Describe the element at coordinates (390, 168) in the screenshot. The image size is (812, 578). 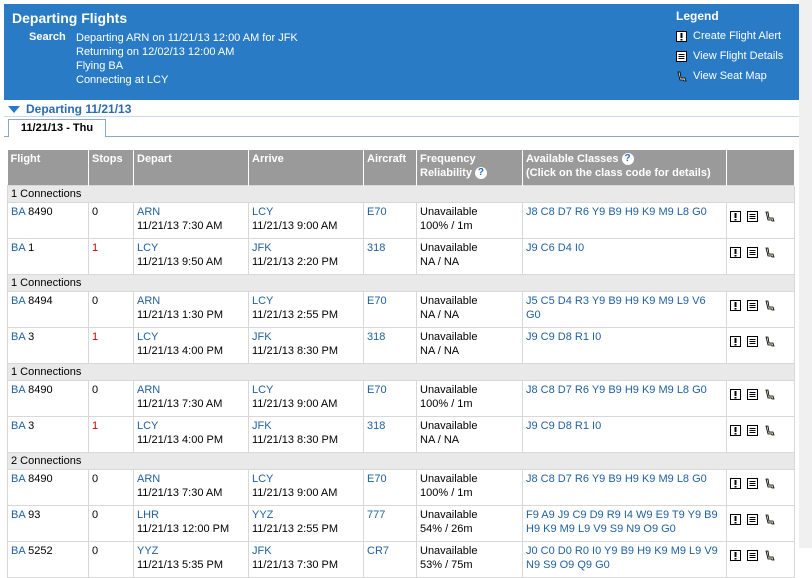
I see `col-aircraft: Aircraft` at that location.